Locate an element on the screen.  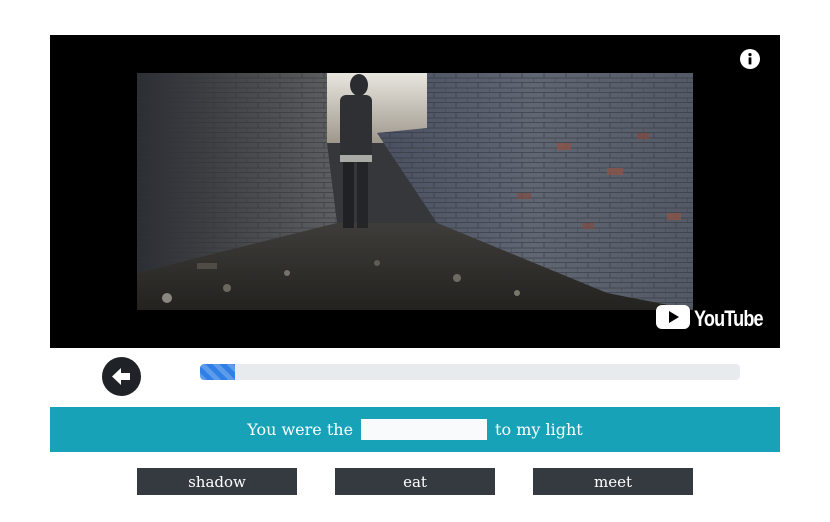
choice-button-shadow: shadow is located at coordinates (217, 481).